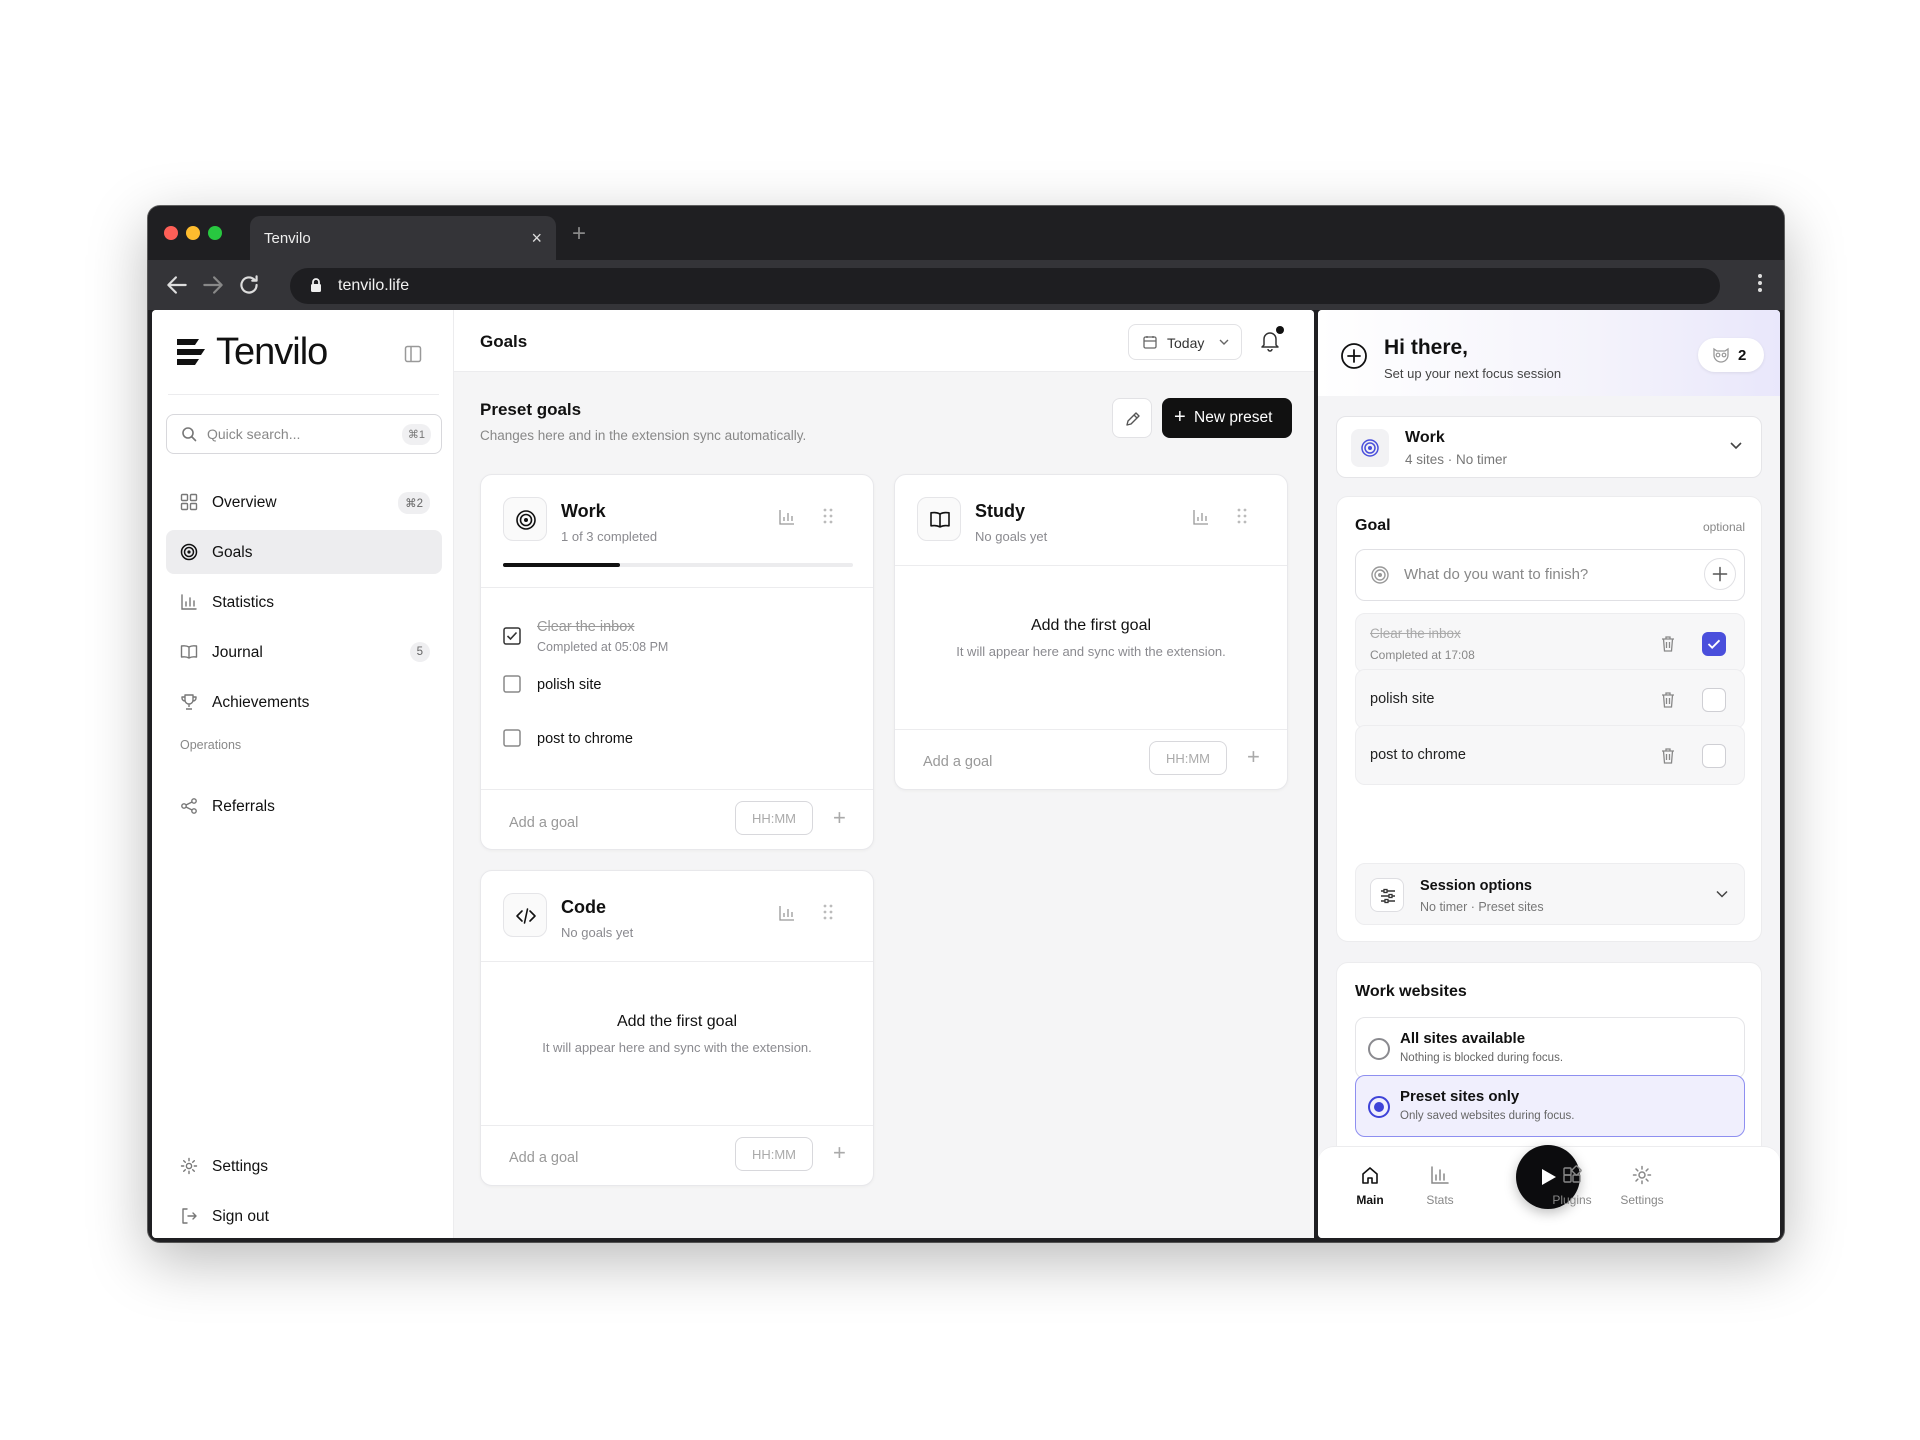  Describe the element at coordinates (213, 285) in the screenshot. I see `forward-icon` at that location.